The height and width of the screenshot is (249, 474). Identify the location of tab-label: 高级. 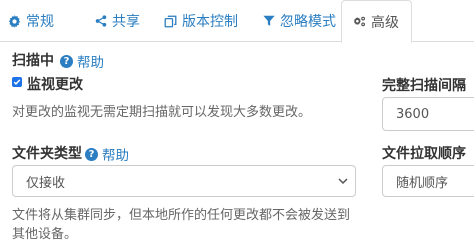
(385, 22).